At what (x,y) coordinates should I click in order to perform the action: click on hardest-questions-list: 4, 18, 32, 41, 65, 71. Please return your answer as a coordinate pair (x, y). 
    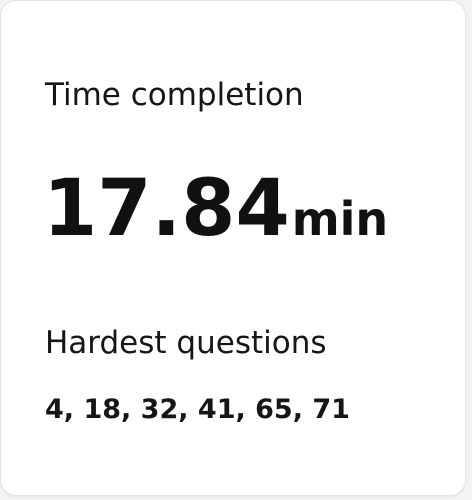
    Looking at the image, I should click on (197, 409).